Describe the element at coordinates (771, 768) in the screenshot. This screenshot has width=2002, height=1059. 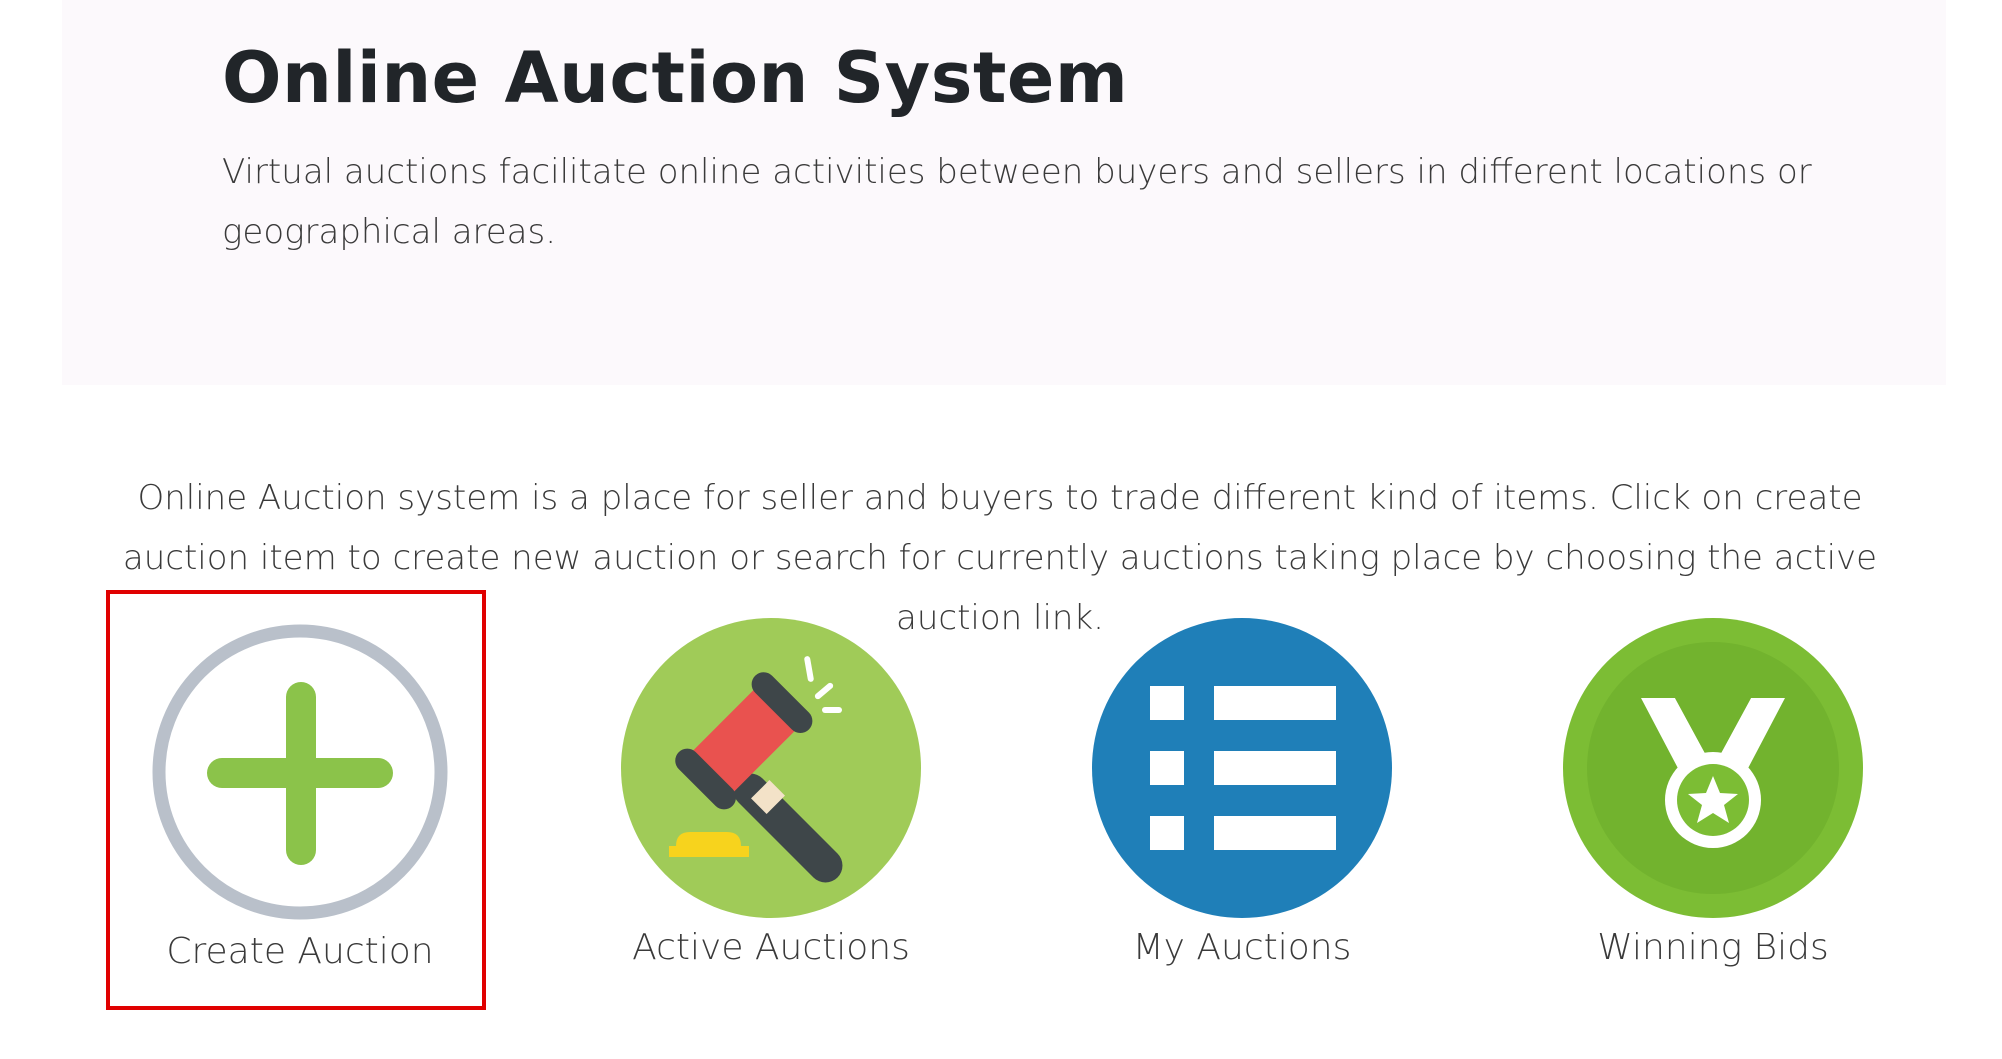
I see `gavel-icon` at that location.